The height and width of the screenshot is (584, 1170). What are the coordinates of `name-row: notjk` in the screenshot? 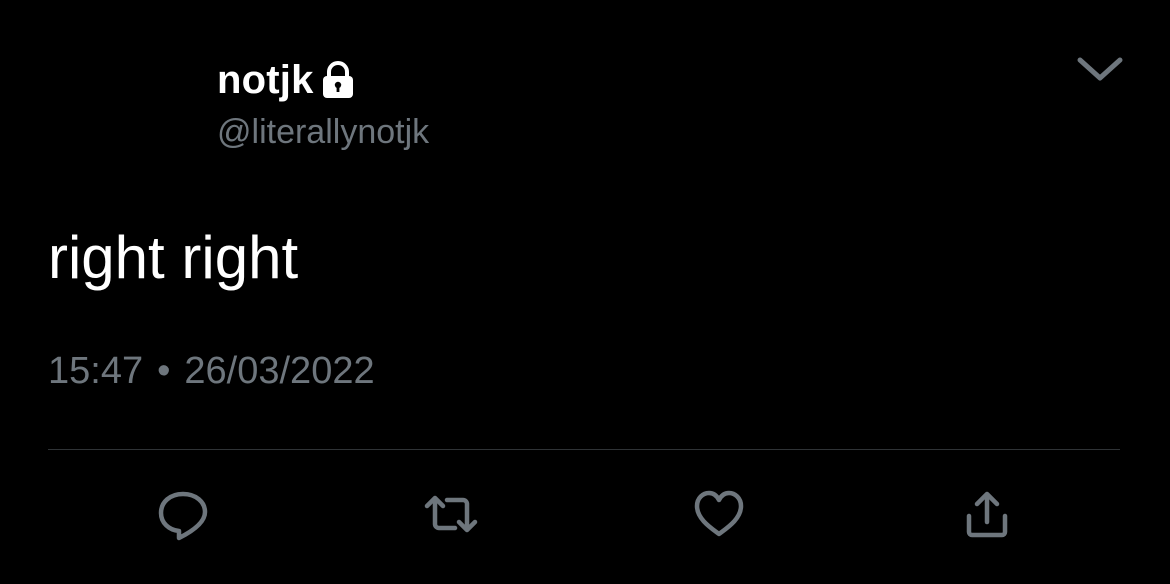 It's located at (287, 80).